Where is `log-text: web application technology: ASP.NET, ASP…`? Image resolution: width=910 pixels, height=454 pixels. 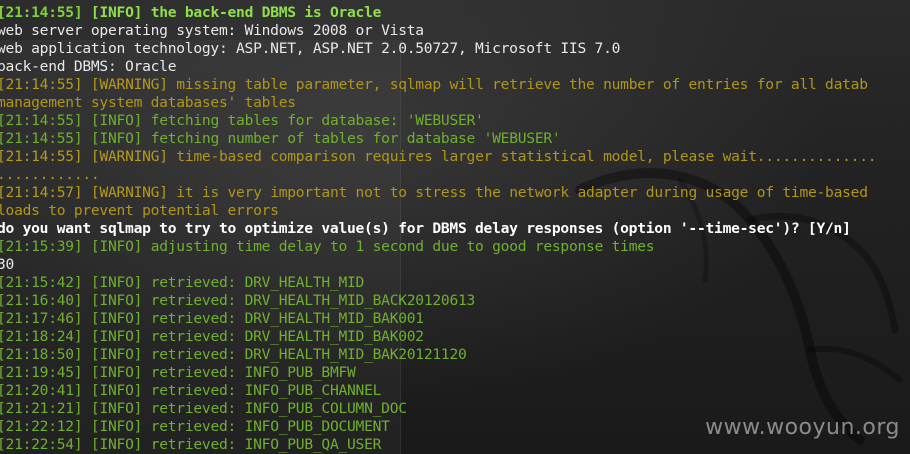 log-text: web application technology: ASP.NET, ASP… is located at coordinates (310, 48).